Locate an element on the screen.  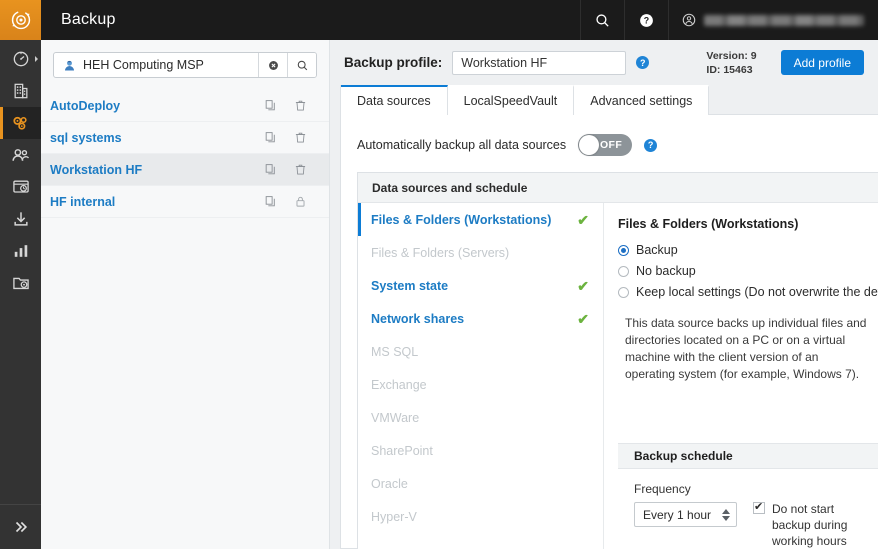
stepper-arrows-icon is located at coordinates (726, 514).